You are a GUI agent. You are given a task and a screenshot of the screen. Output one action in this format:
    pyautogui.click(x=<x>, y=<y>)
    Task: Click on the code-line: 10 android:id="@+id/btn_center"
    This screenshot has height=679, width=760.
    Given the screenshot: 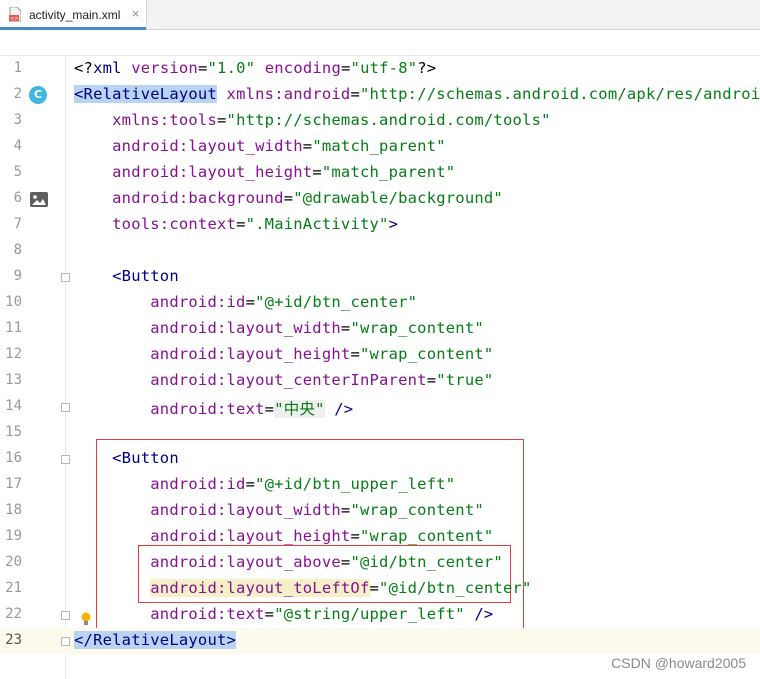 What is the action you would take?
    pyautogui.click(x=380, y=303)
    